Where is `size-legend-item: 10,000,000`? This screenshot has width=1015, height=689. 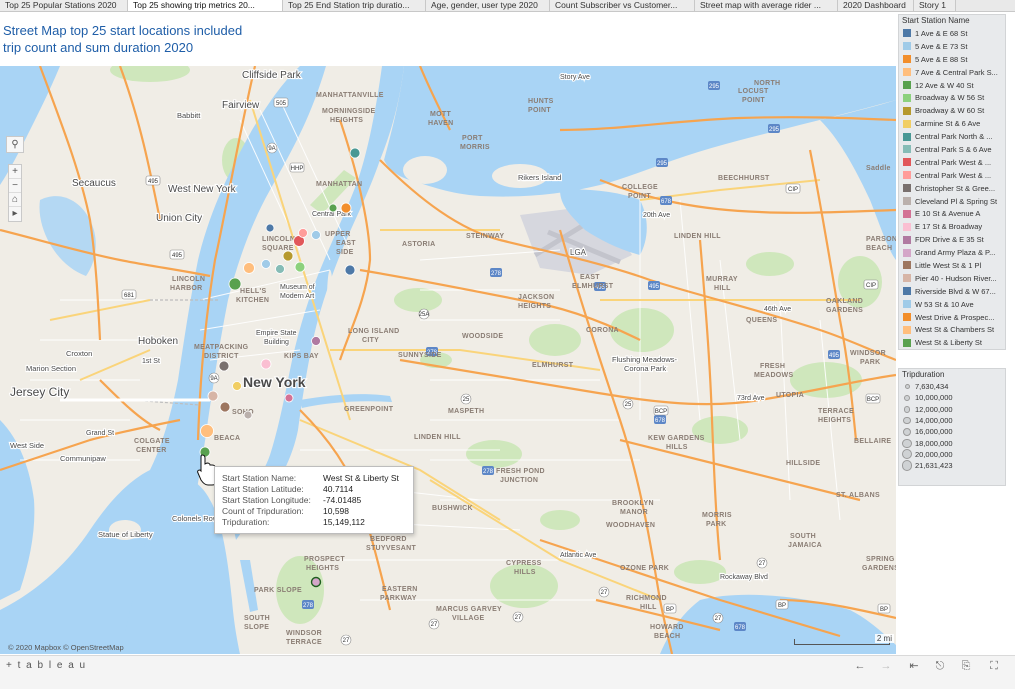
size-legend-item: 10,000,000 is located at coordinates (952, 397).